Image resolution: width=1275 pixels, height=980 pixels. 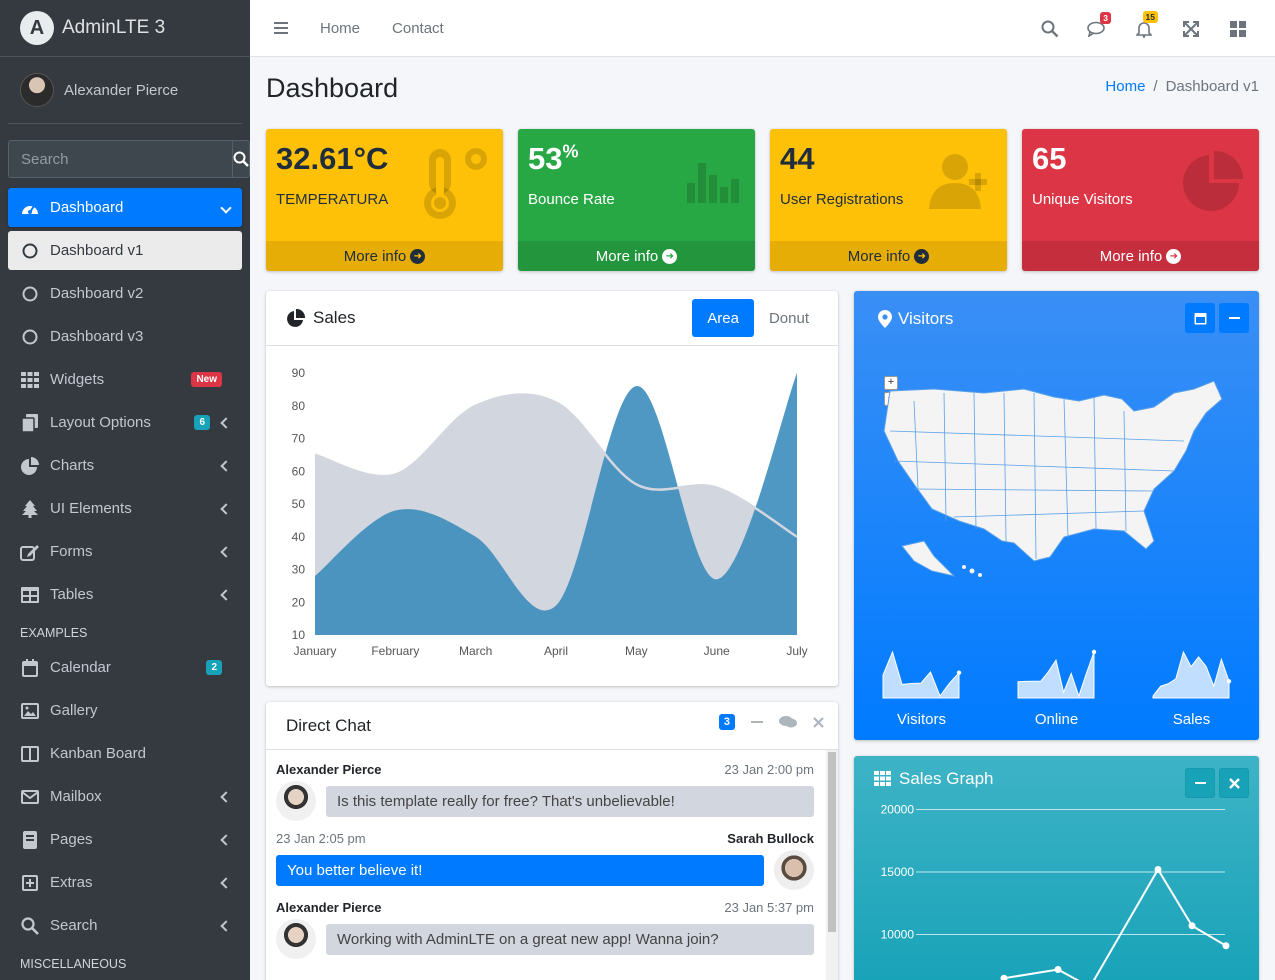 What do you see at coordinates (769, 769) in the screenshot?
I see `chat-timestamp: 23 Jan 2:00 pm` at bounding box center [769, 769].